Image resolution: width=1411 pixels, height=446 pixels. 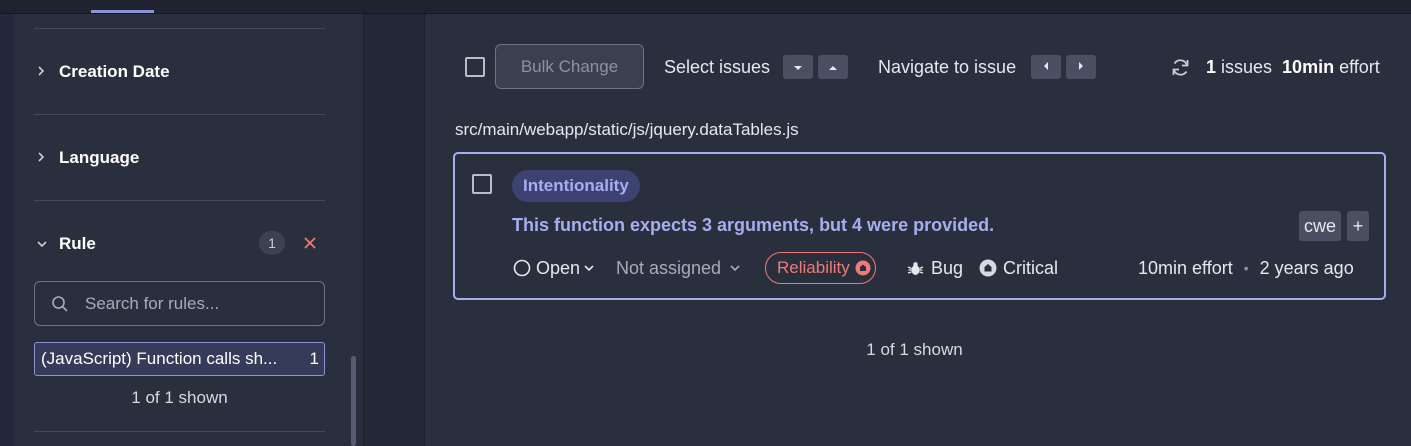 I want to click on facet-label: Rule, so click(x=77, y=243).